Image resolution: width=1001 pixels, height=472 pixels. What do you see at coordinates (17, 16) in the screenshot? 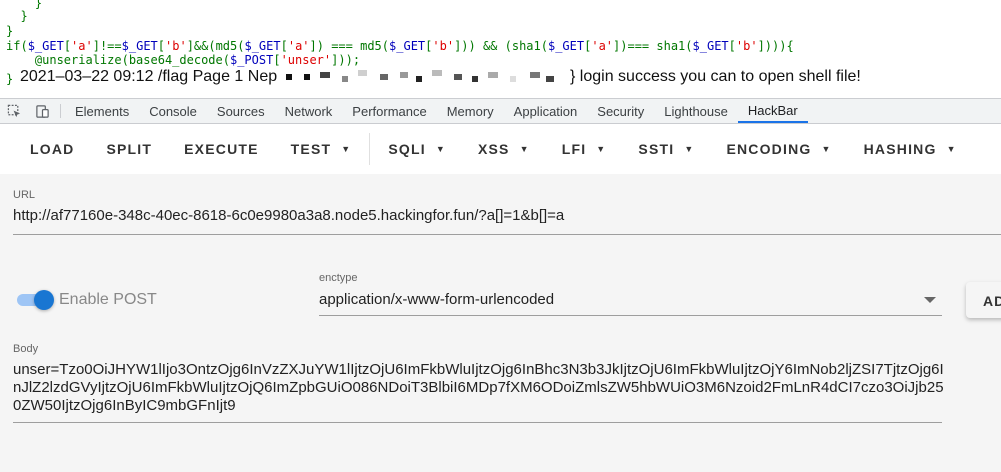
I see `code-line-brace-2: }` at bounding box center [17, 16].